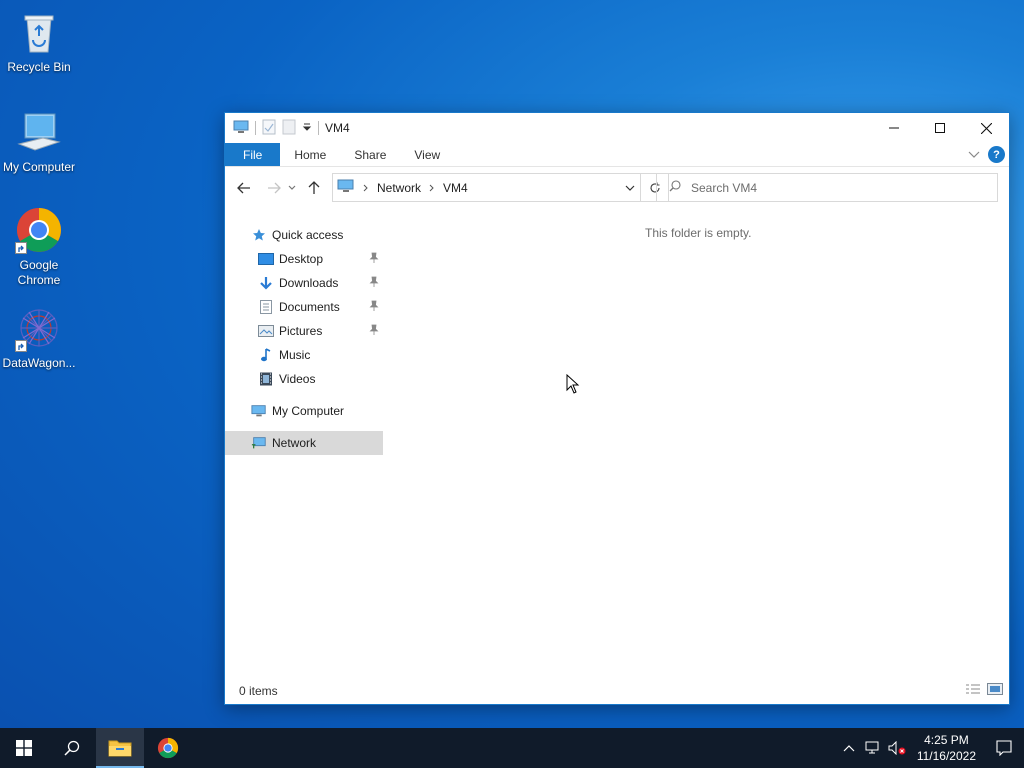 The width and height of the screenshot is (1024, 768). Describe the element at coordinates (831, 187) in the screenshot. I see `search-input` at that location.